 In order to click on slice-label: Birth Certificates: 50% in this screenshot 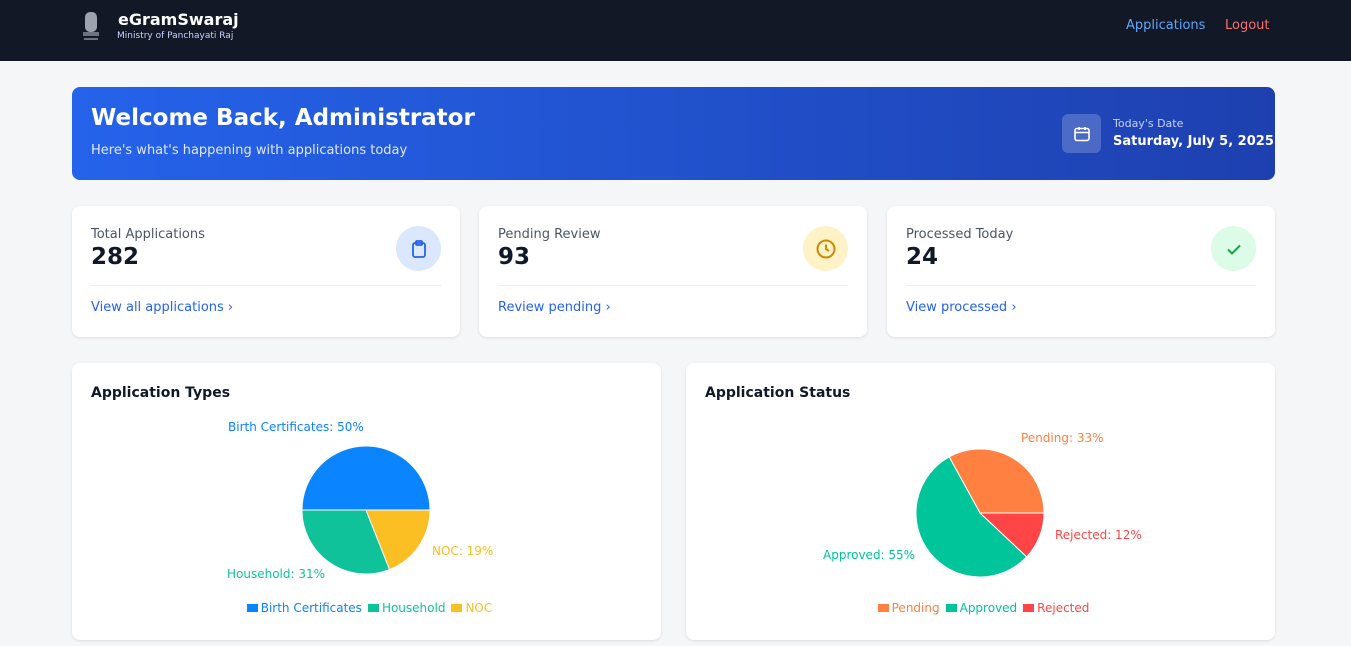, I will do `click(296, 427)`.